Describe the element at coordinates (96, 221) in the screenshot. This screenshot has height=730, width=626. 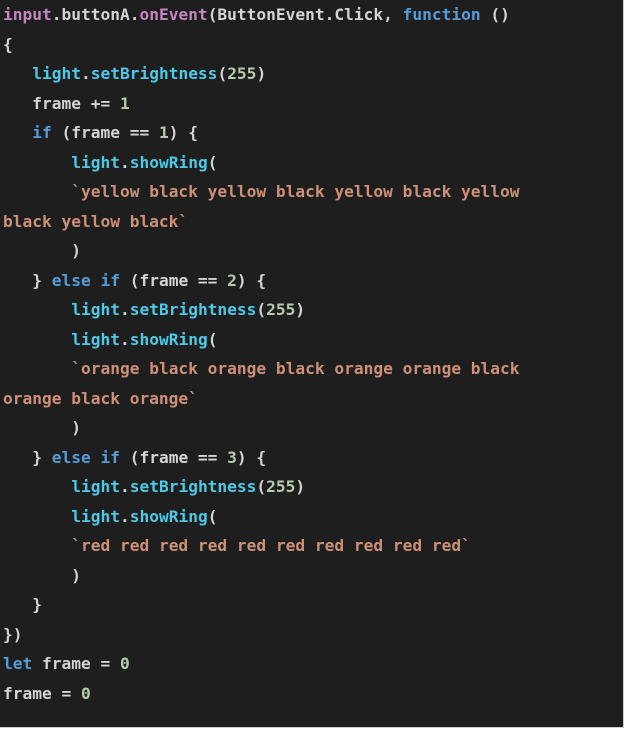
I see `code-token: black yellow black`` at that location.